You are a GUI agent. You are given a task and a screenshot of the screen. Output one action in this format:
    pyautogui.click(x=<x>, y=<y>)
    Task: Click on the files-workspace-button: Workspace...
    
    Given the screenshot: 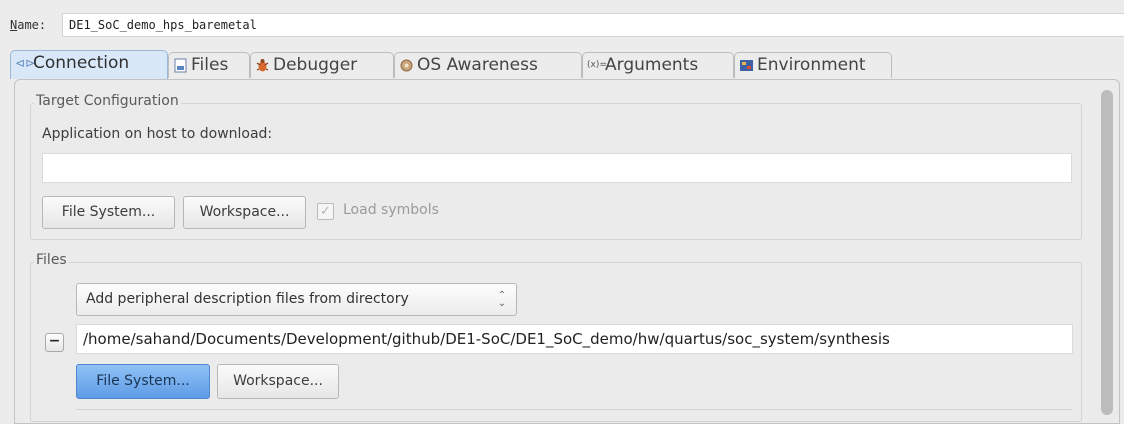 What is the action you would take?
    pyautogui.click(x=278, y=381)
    